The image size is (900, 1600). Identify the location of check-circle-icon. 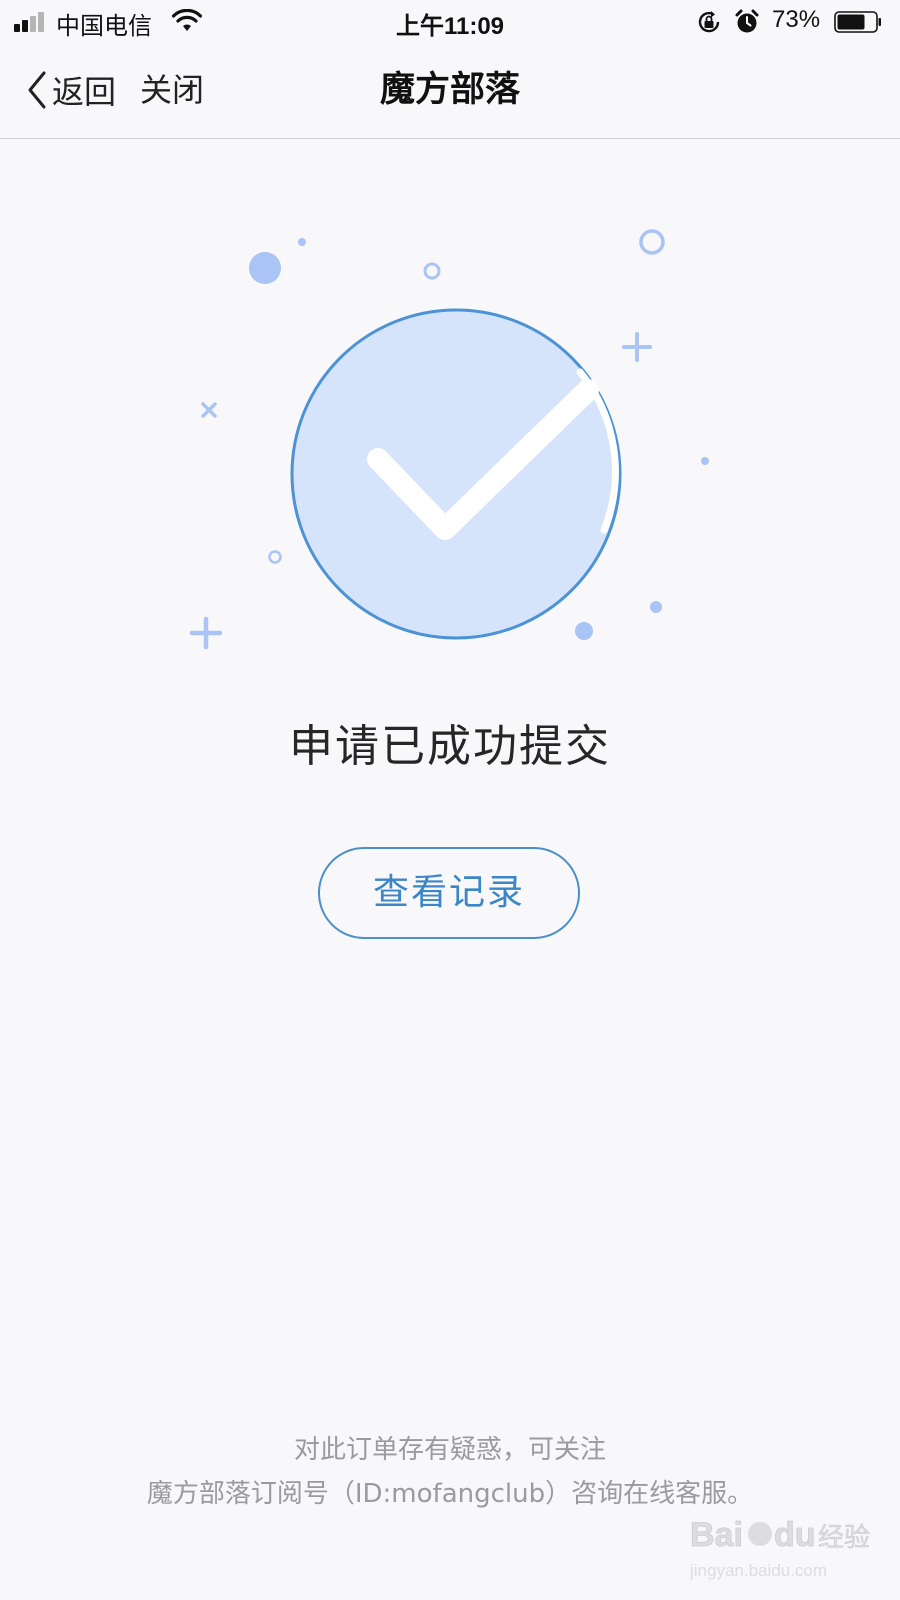
(456, 474).